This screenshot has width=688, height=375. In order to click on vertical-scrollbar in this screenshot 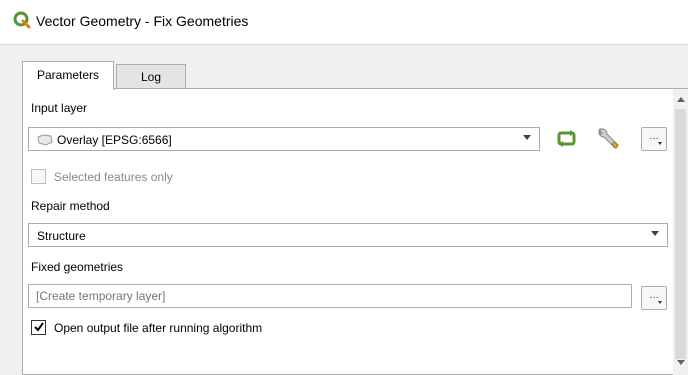, I will do `click(680, 232)`.